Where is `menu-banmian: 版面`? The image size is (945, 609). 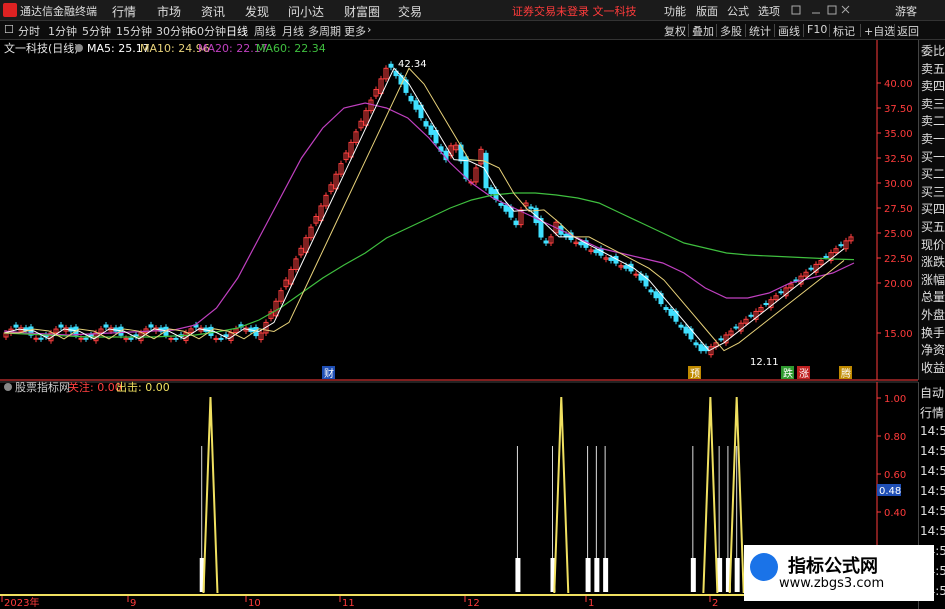 menu-banmian: 版面 is located at coordinates (707, 11).